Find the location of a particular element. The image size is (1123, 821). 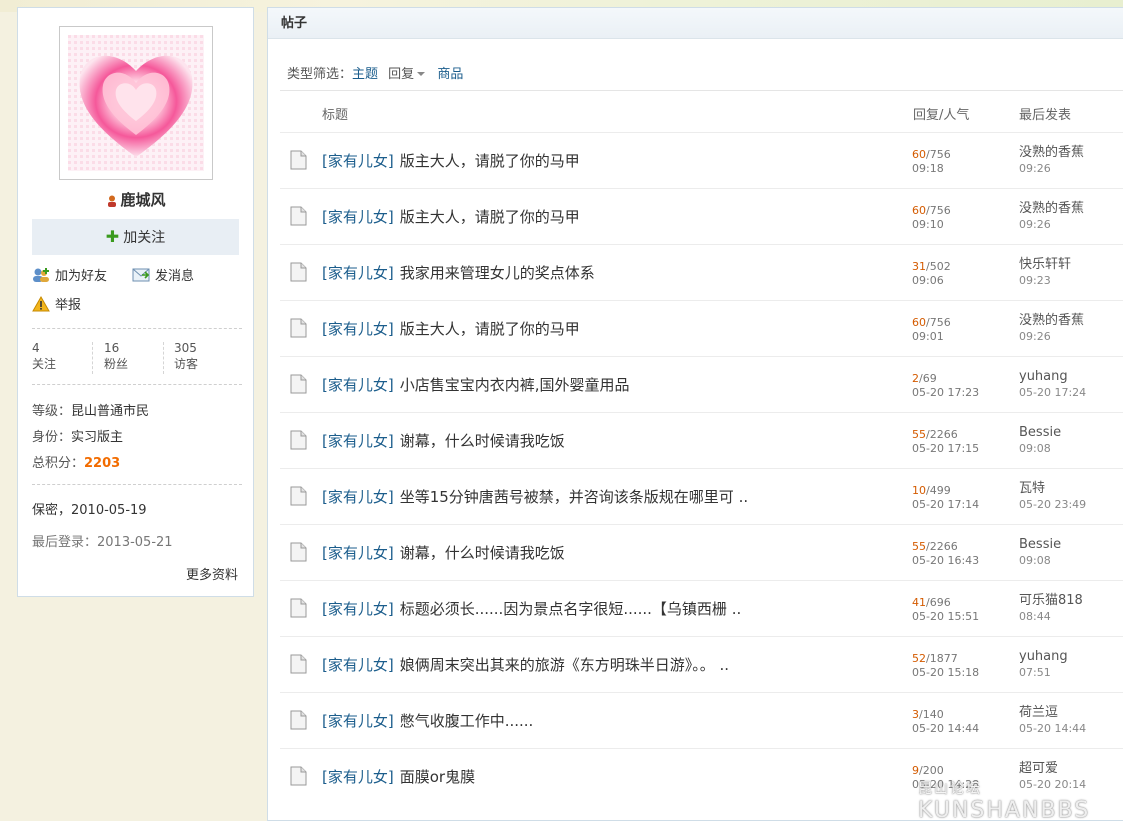

avatar is located at coordinates (136, 103).